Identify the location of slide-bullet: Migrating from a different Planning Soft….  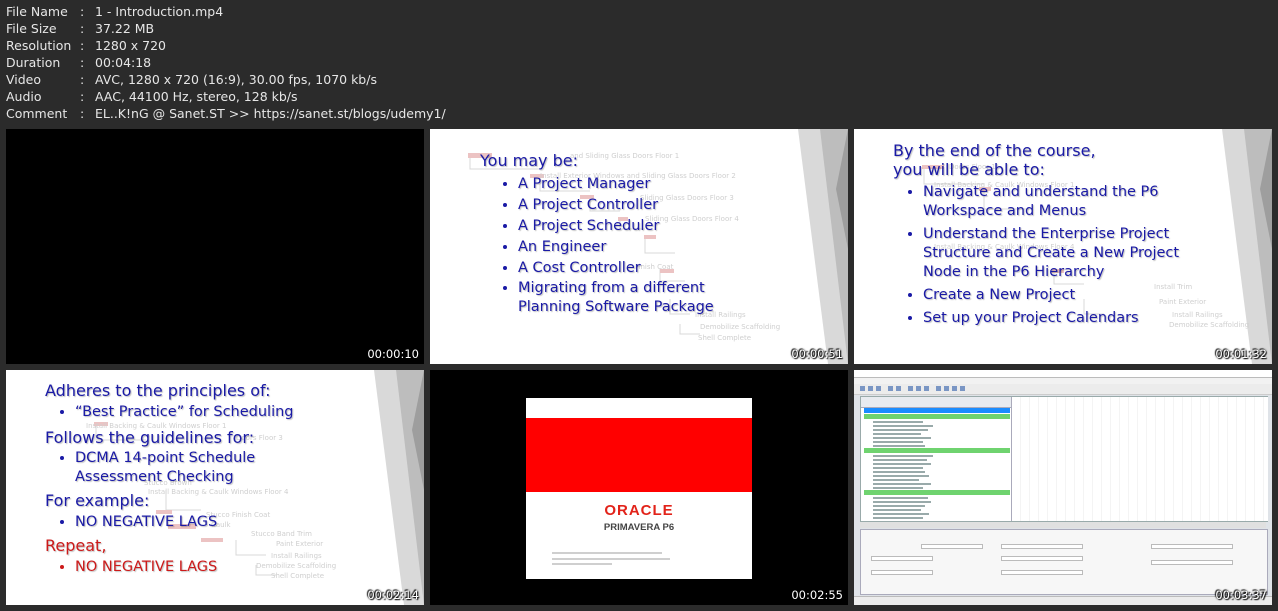
(618, 298).